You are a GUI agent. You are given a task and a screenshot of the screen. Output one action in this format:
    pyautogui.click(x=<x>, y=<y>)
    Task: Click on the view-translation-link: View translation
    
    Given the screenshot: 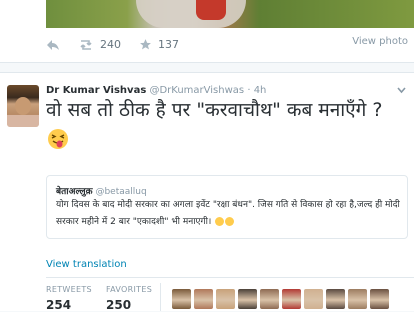 What is the action you would take?
    pyautogui.click(x=86, y=264)
    